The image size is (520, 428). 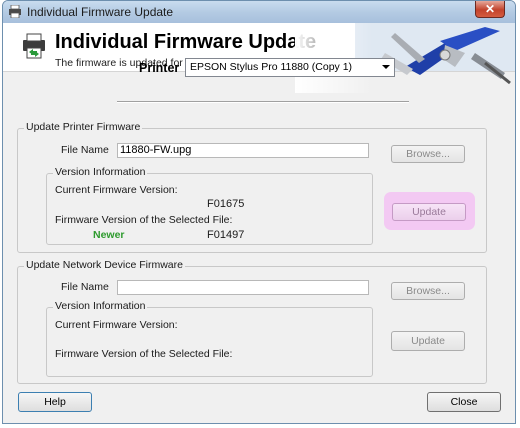 I want to click on network-file-name-field, so click(x=243, y=287).